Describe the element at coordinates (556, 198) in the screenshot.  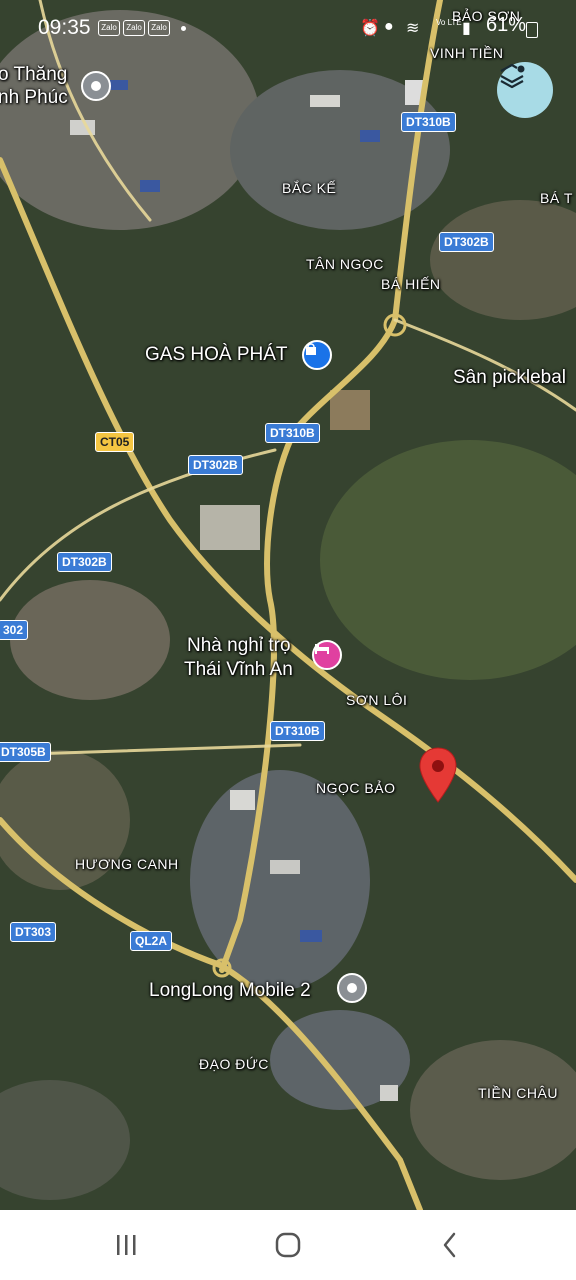
I see `place-label: BÁ T` at that location.